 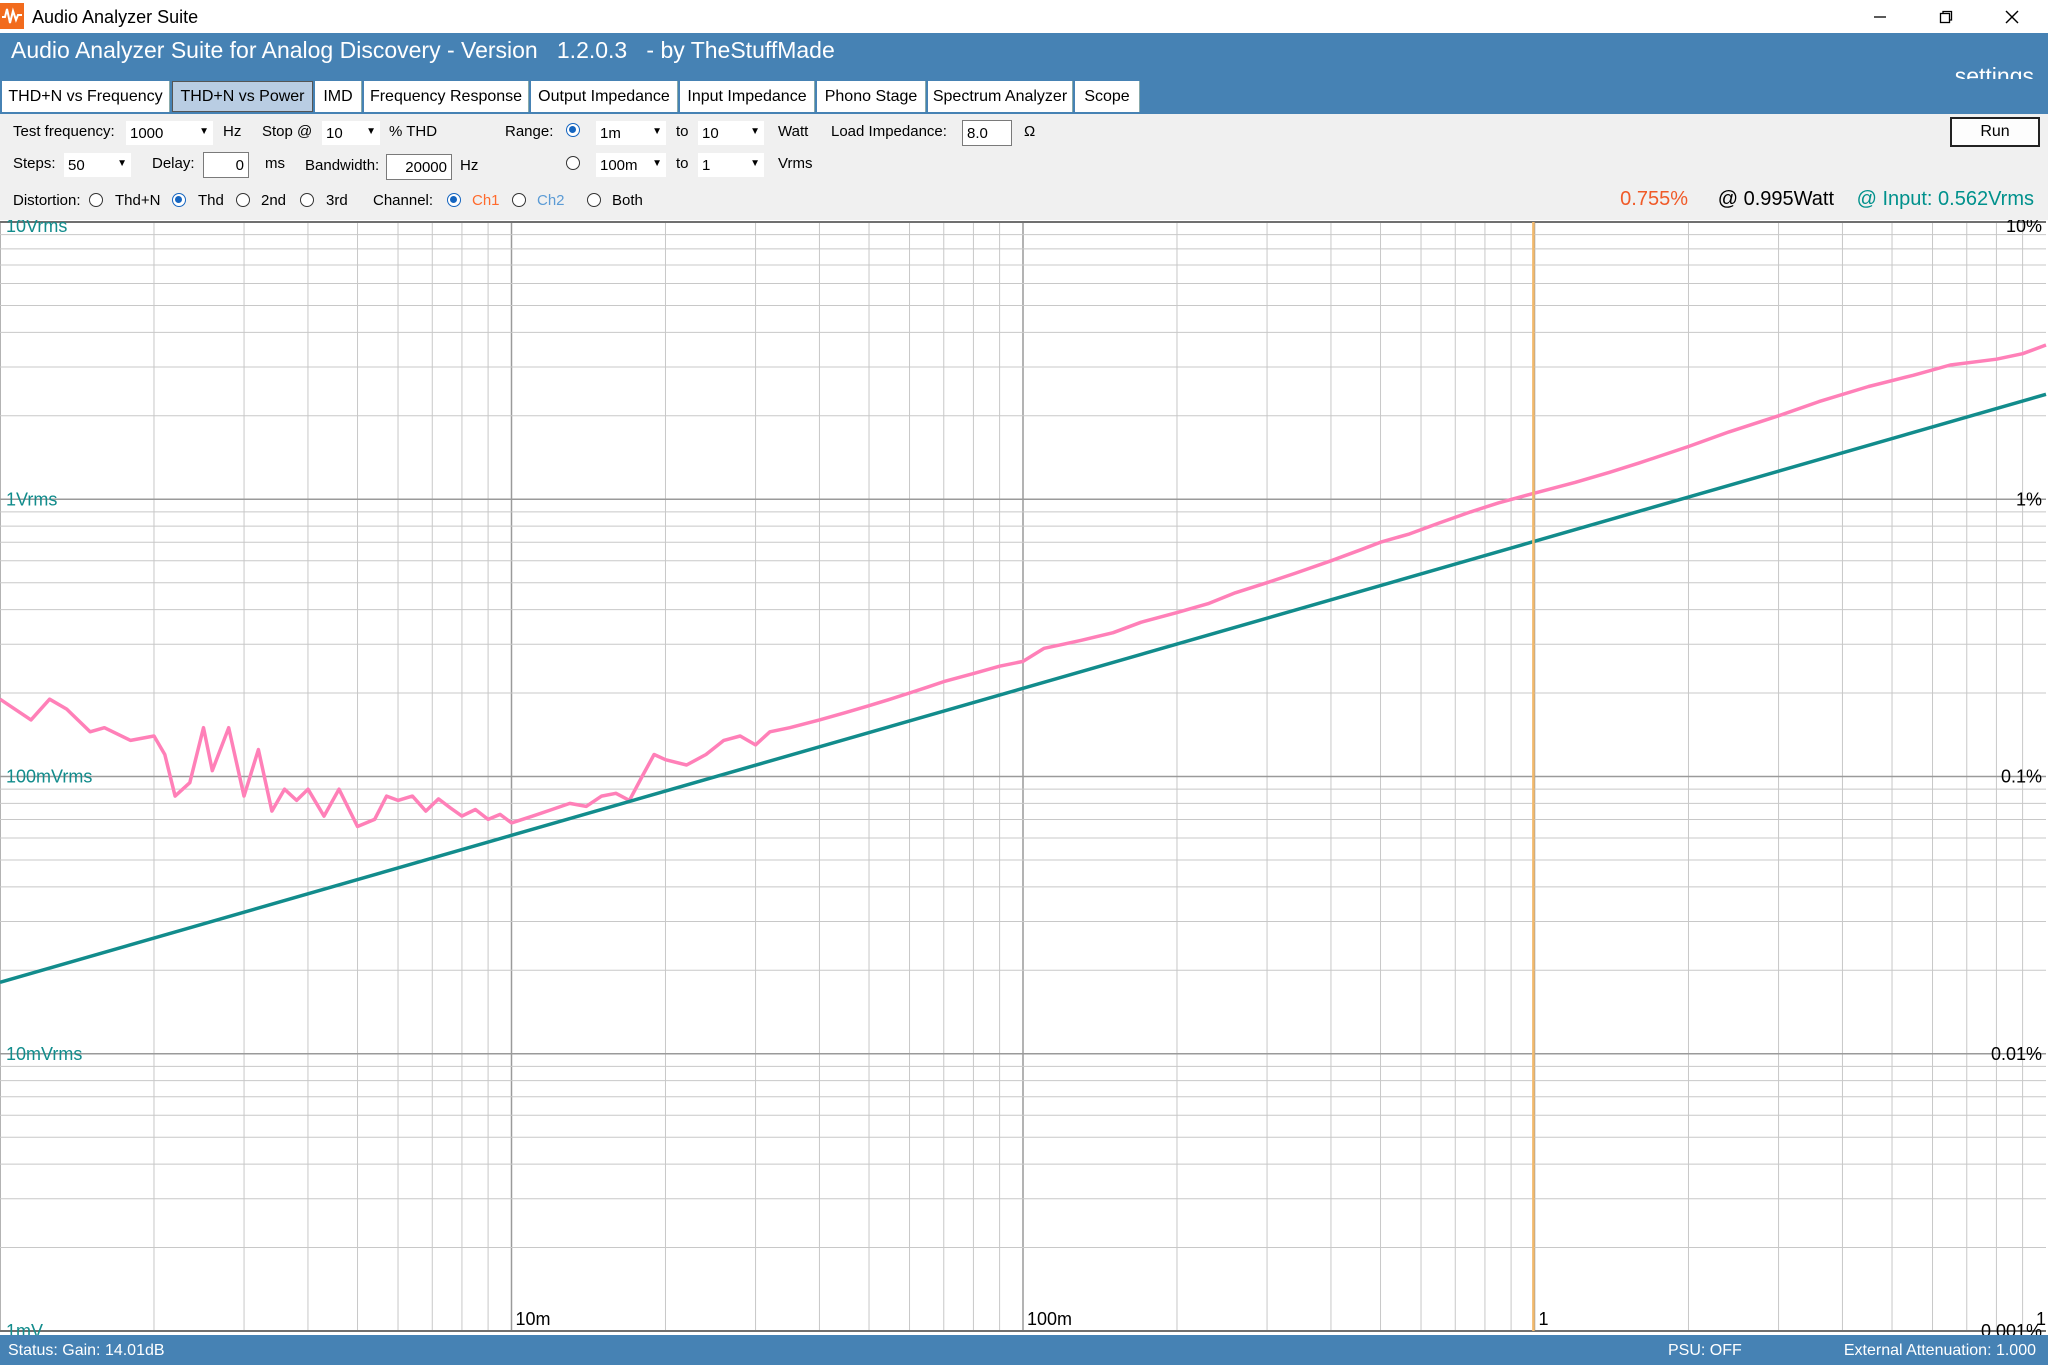 I want to click on stop-label: Stop @, so click(x=287, y=131).